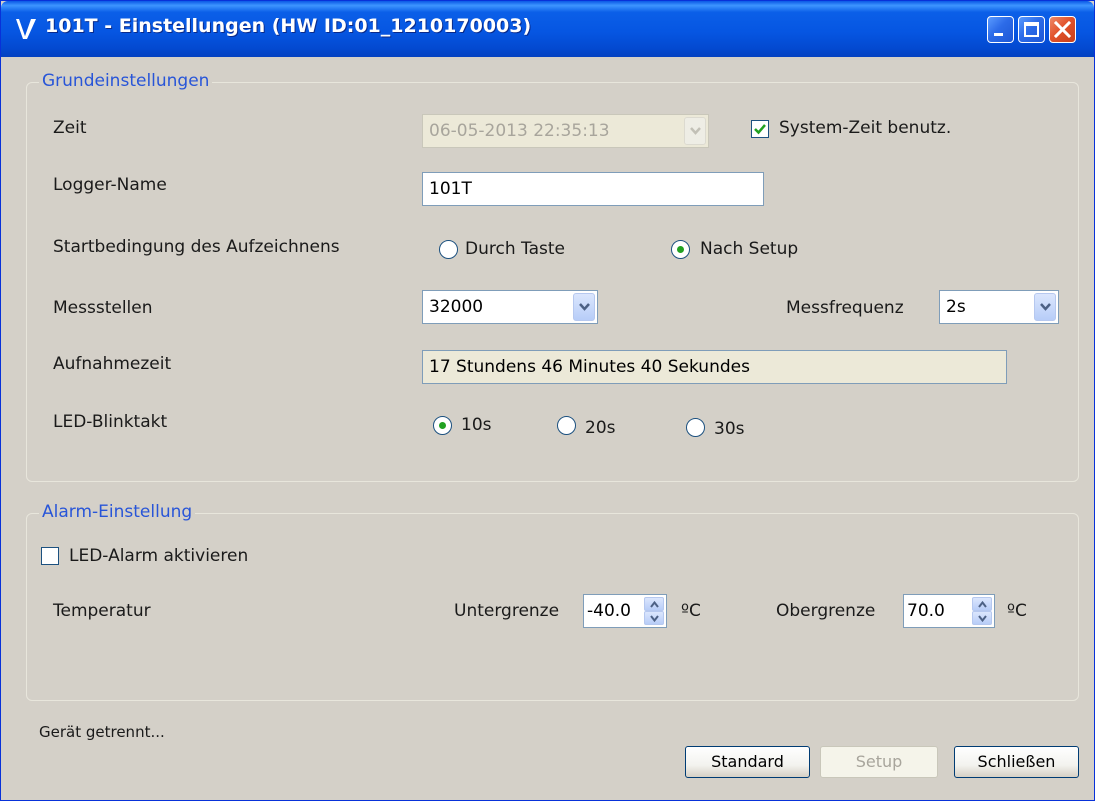 The width and height of the screenshot is (1095, 801). What do you see at coordinates (956, 307) in the screenshot?
I see `messfrequenz-value: 2s` at bounding box center [956, 307].